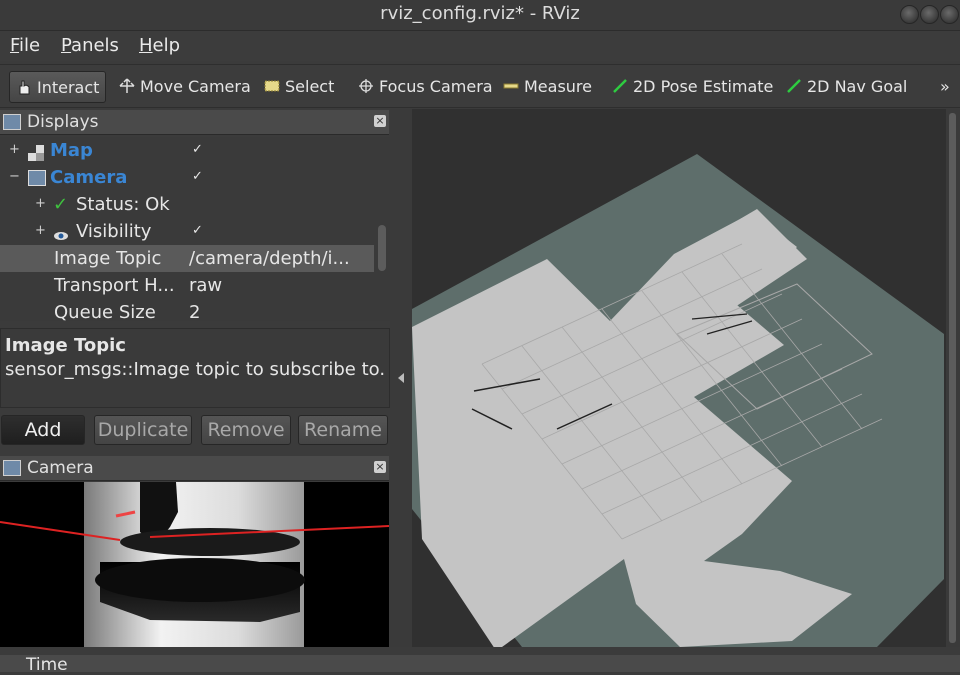 This screenshot has height=675, width=960. Describe the element at coordinates (480, 665) in the screenshot. I see `time-panel-header: Time` at that location.